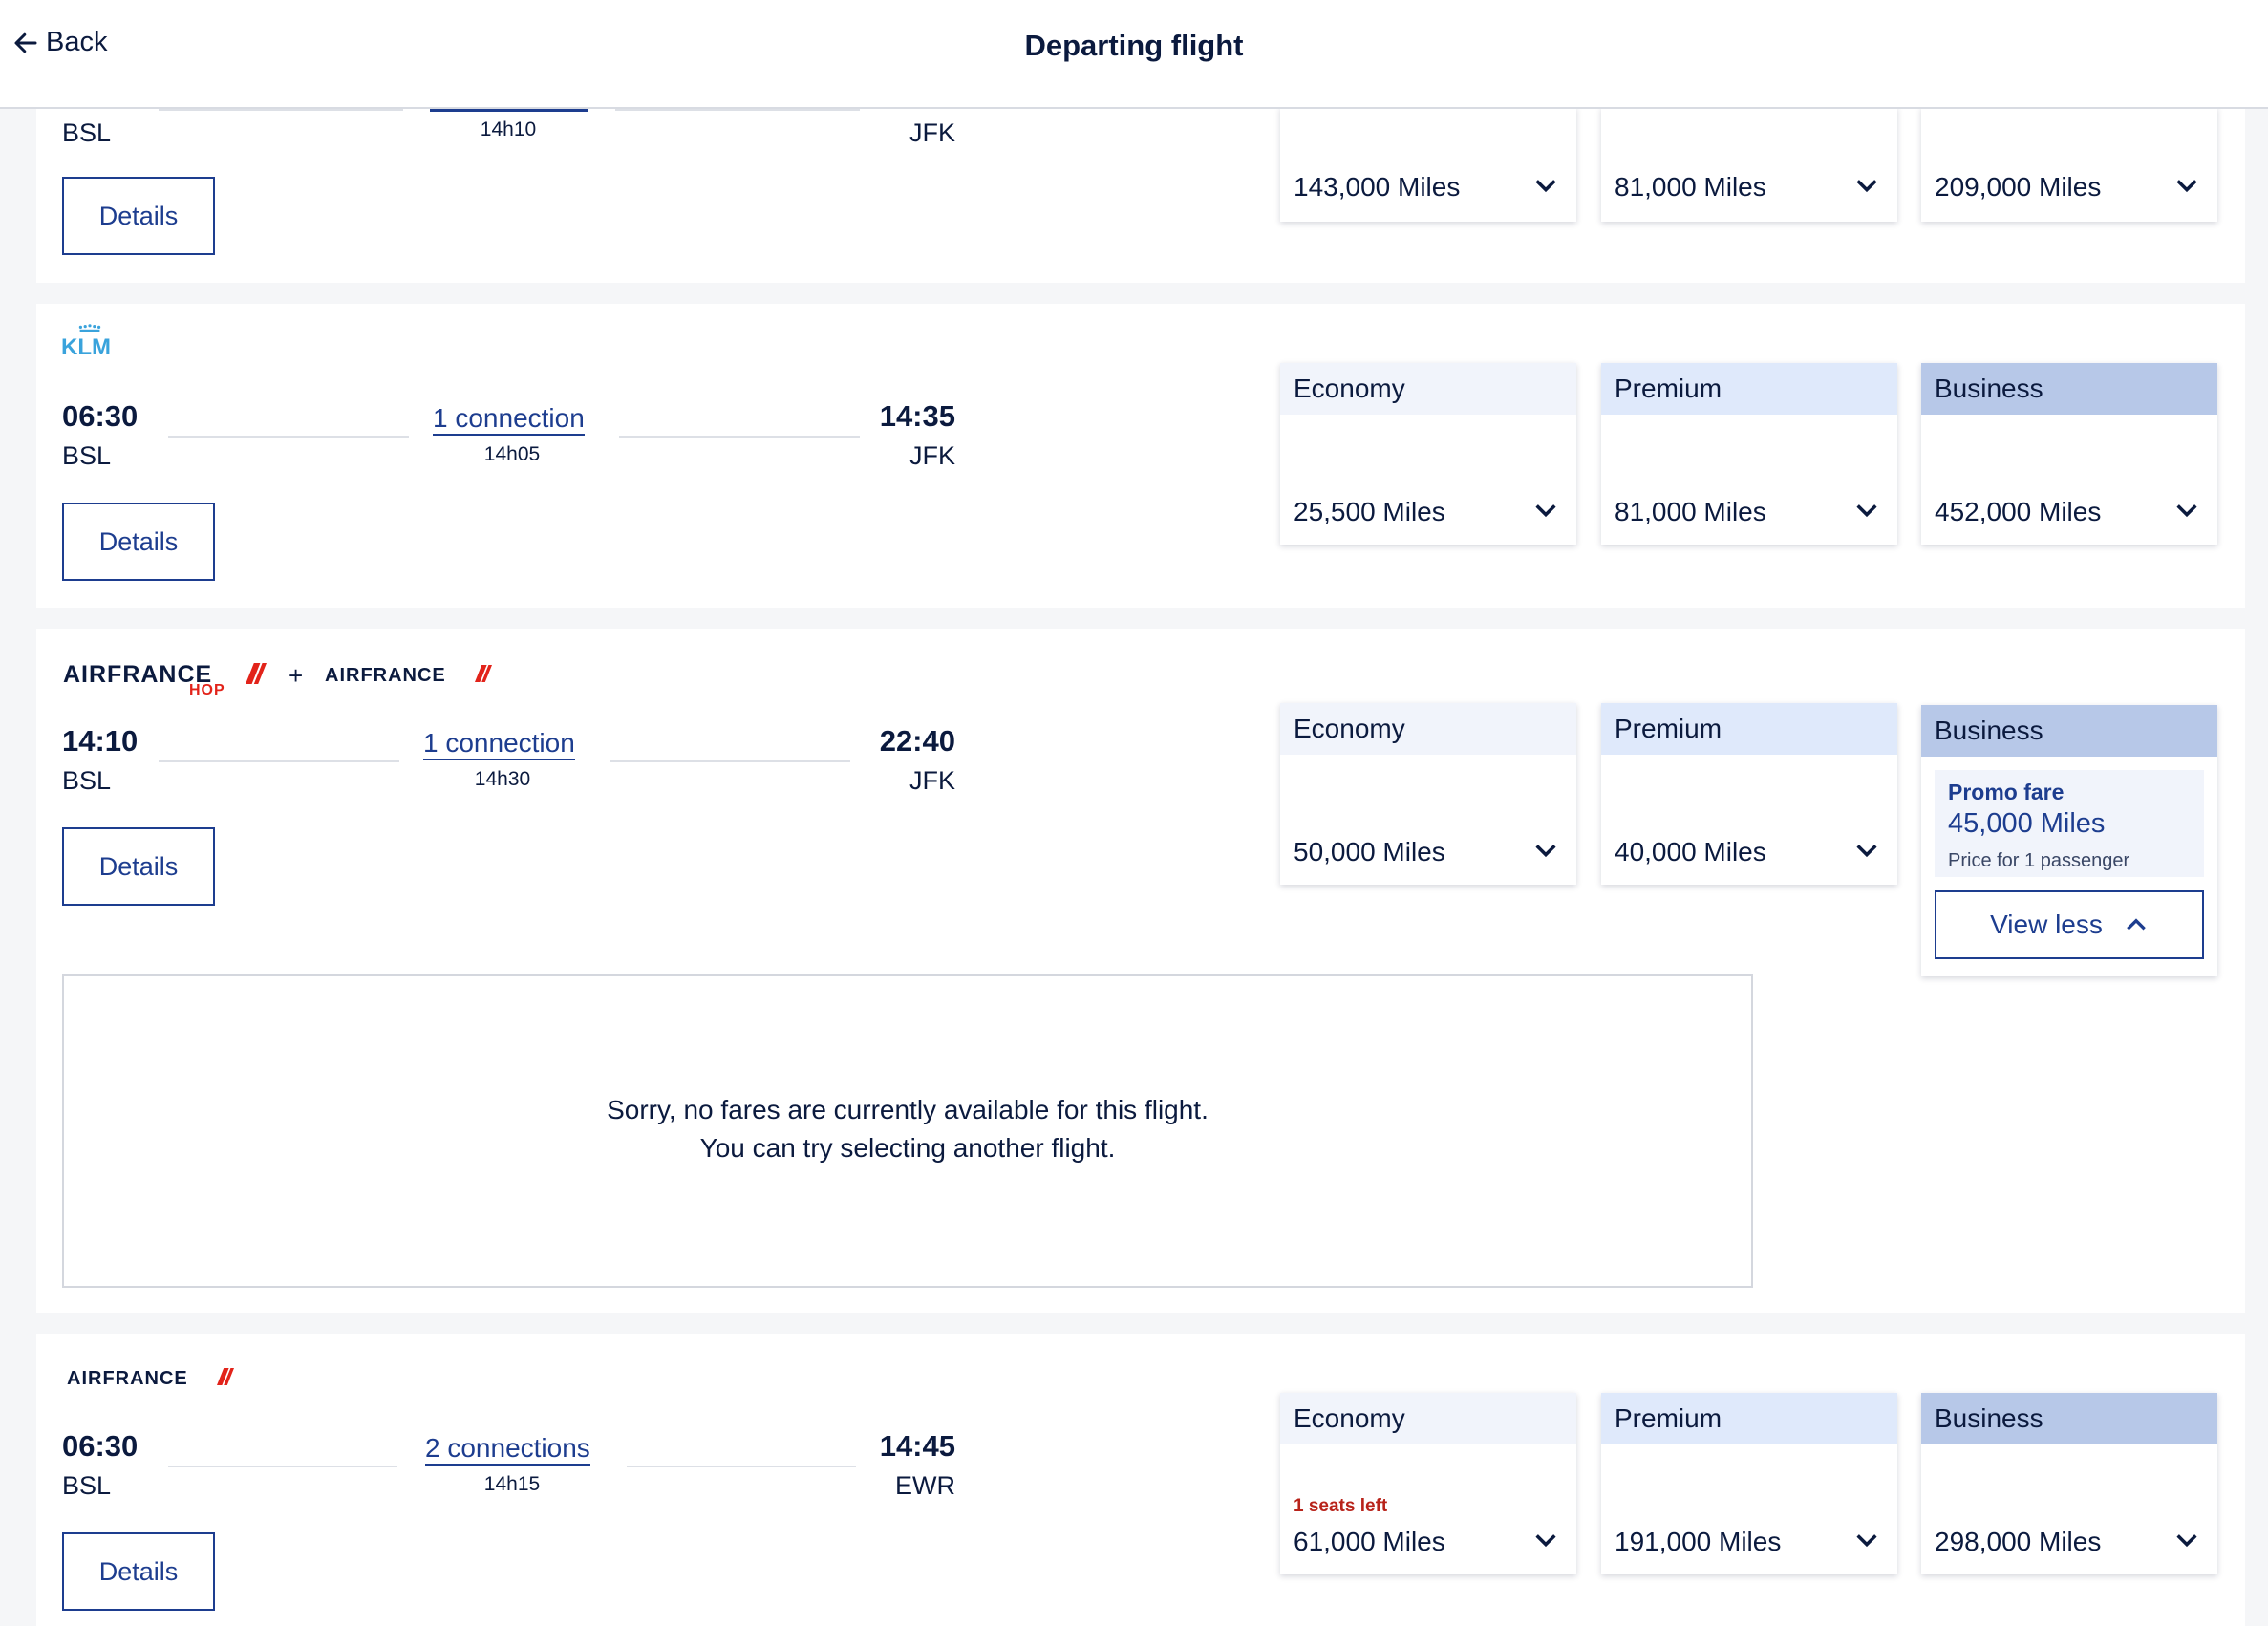 Image resolution: width=2268 pixels, height=1626 pixels. I want to click on business-fare: Business 452,000 Miles, so click(2069, 454).